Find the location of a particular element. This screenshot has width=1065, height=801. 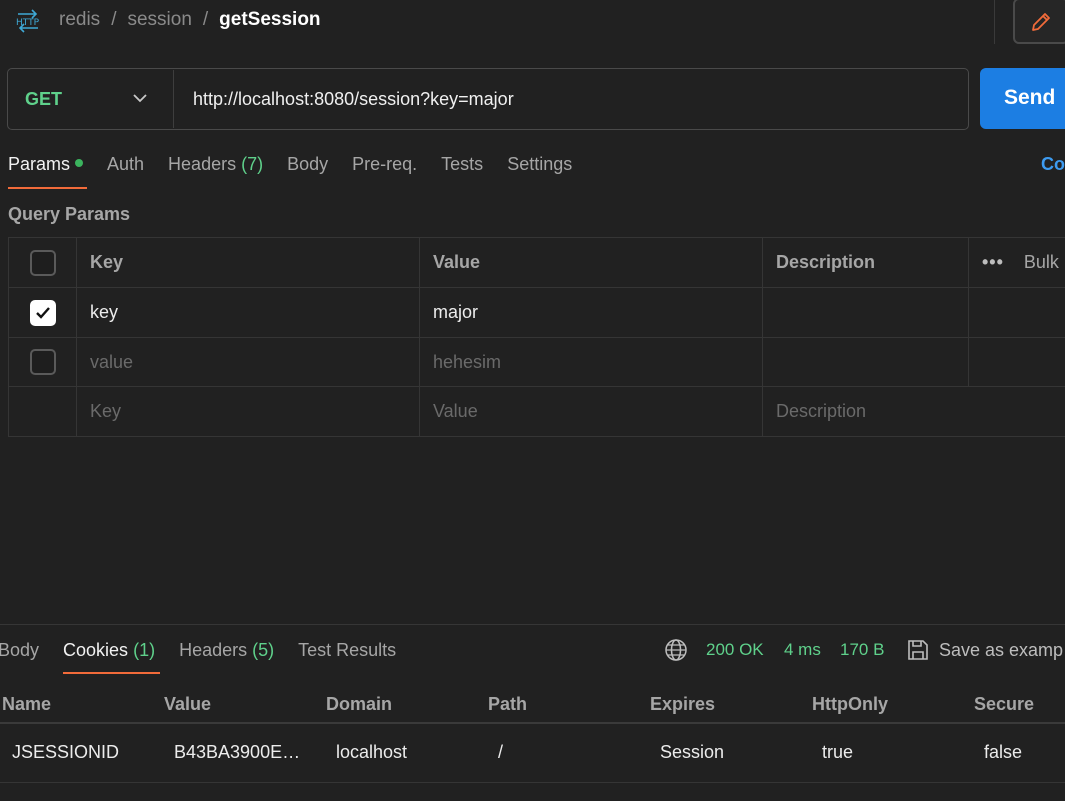

param-key-input: value is located at coordinates (248, 362).